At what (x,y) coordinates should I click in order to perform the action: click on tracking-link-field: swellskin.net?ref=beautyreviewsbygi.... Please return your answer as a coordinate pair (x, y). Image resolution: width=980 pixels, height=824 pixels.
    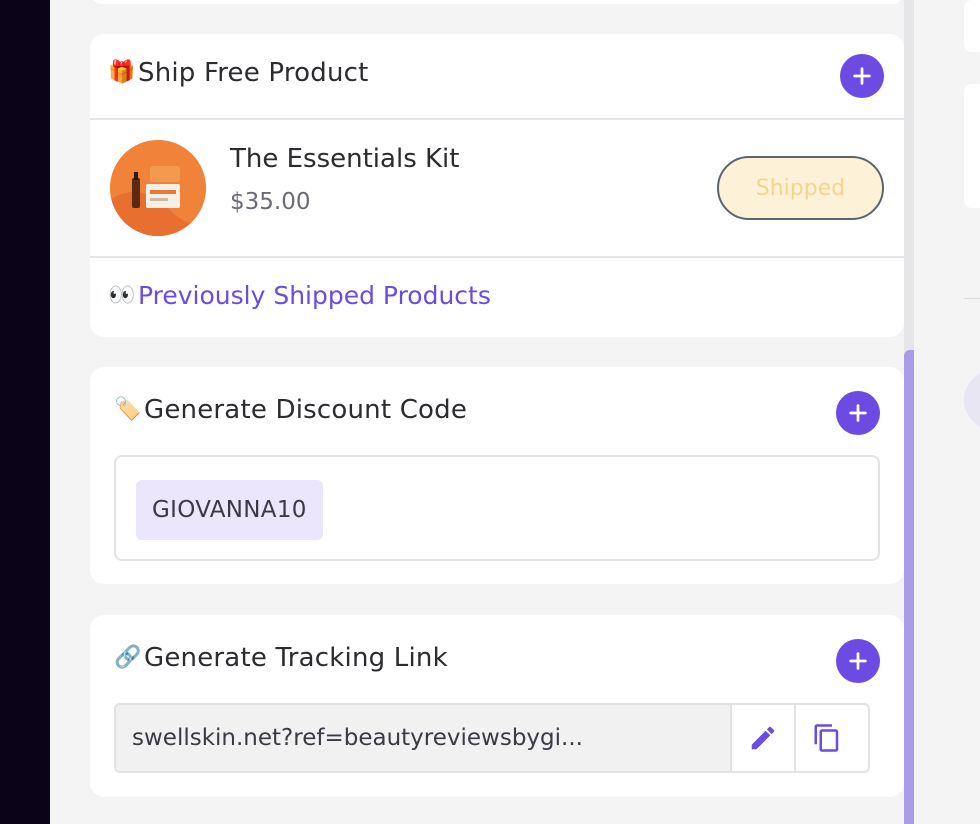
    Looking at the image, I should click on (423, 738).